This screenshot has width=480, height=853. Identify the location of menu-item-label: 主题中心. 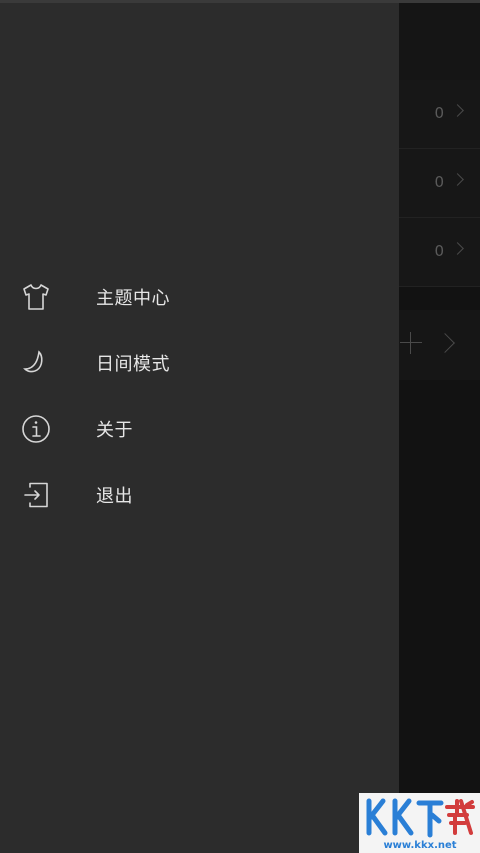
(133, 298).